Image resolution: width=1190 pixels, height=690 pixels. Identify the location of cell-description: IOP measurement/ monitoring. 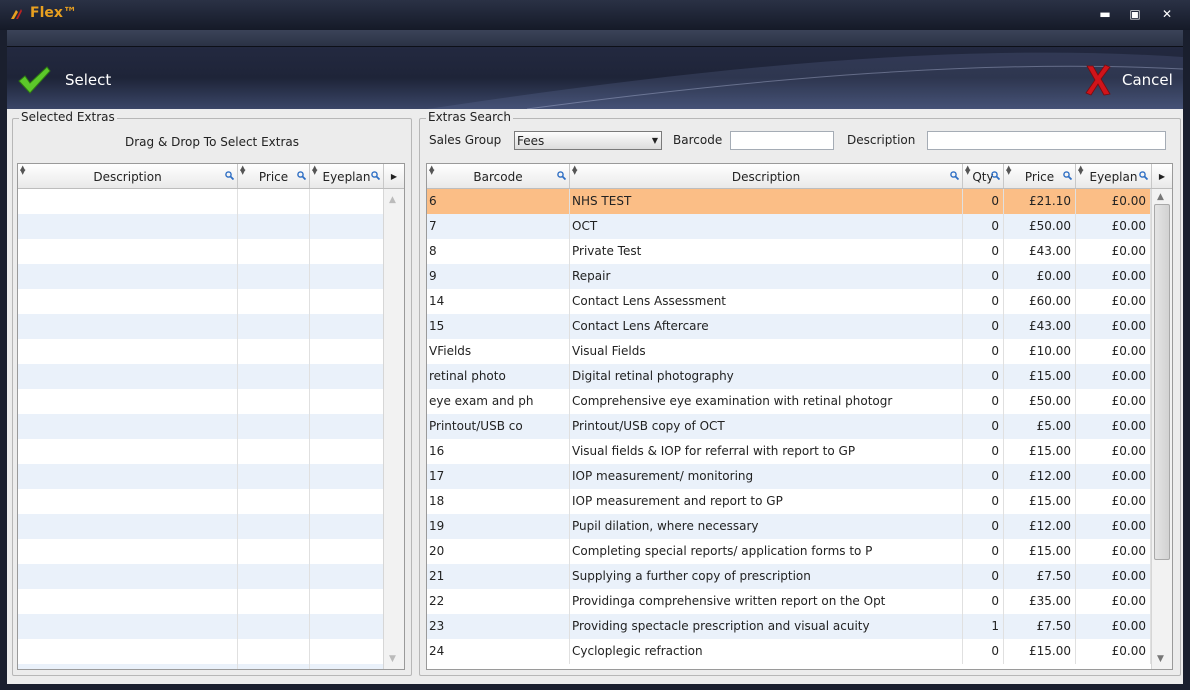
(766, 476).